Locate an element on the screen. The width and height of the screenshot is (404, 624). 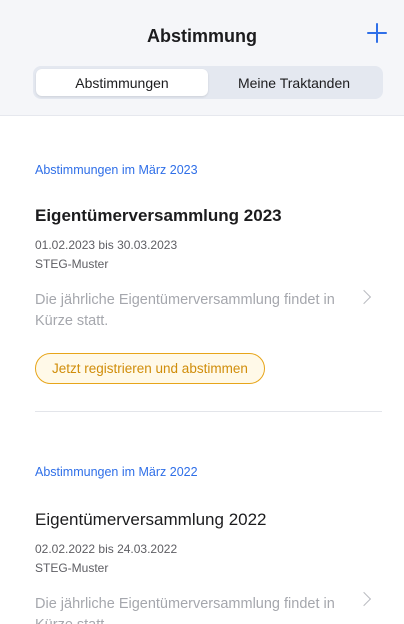
plus-icon is located at coordinates (377, 33).